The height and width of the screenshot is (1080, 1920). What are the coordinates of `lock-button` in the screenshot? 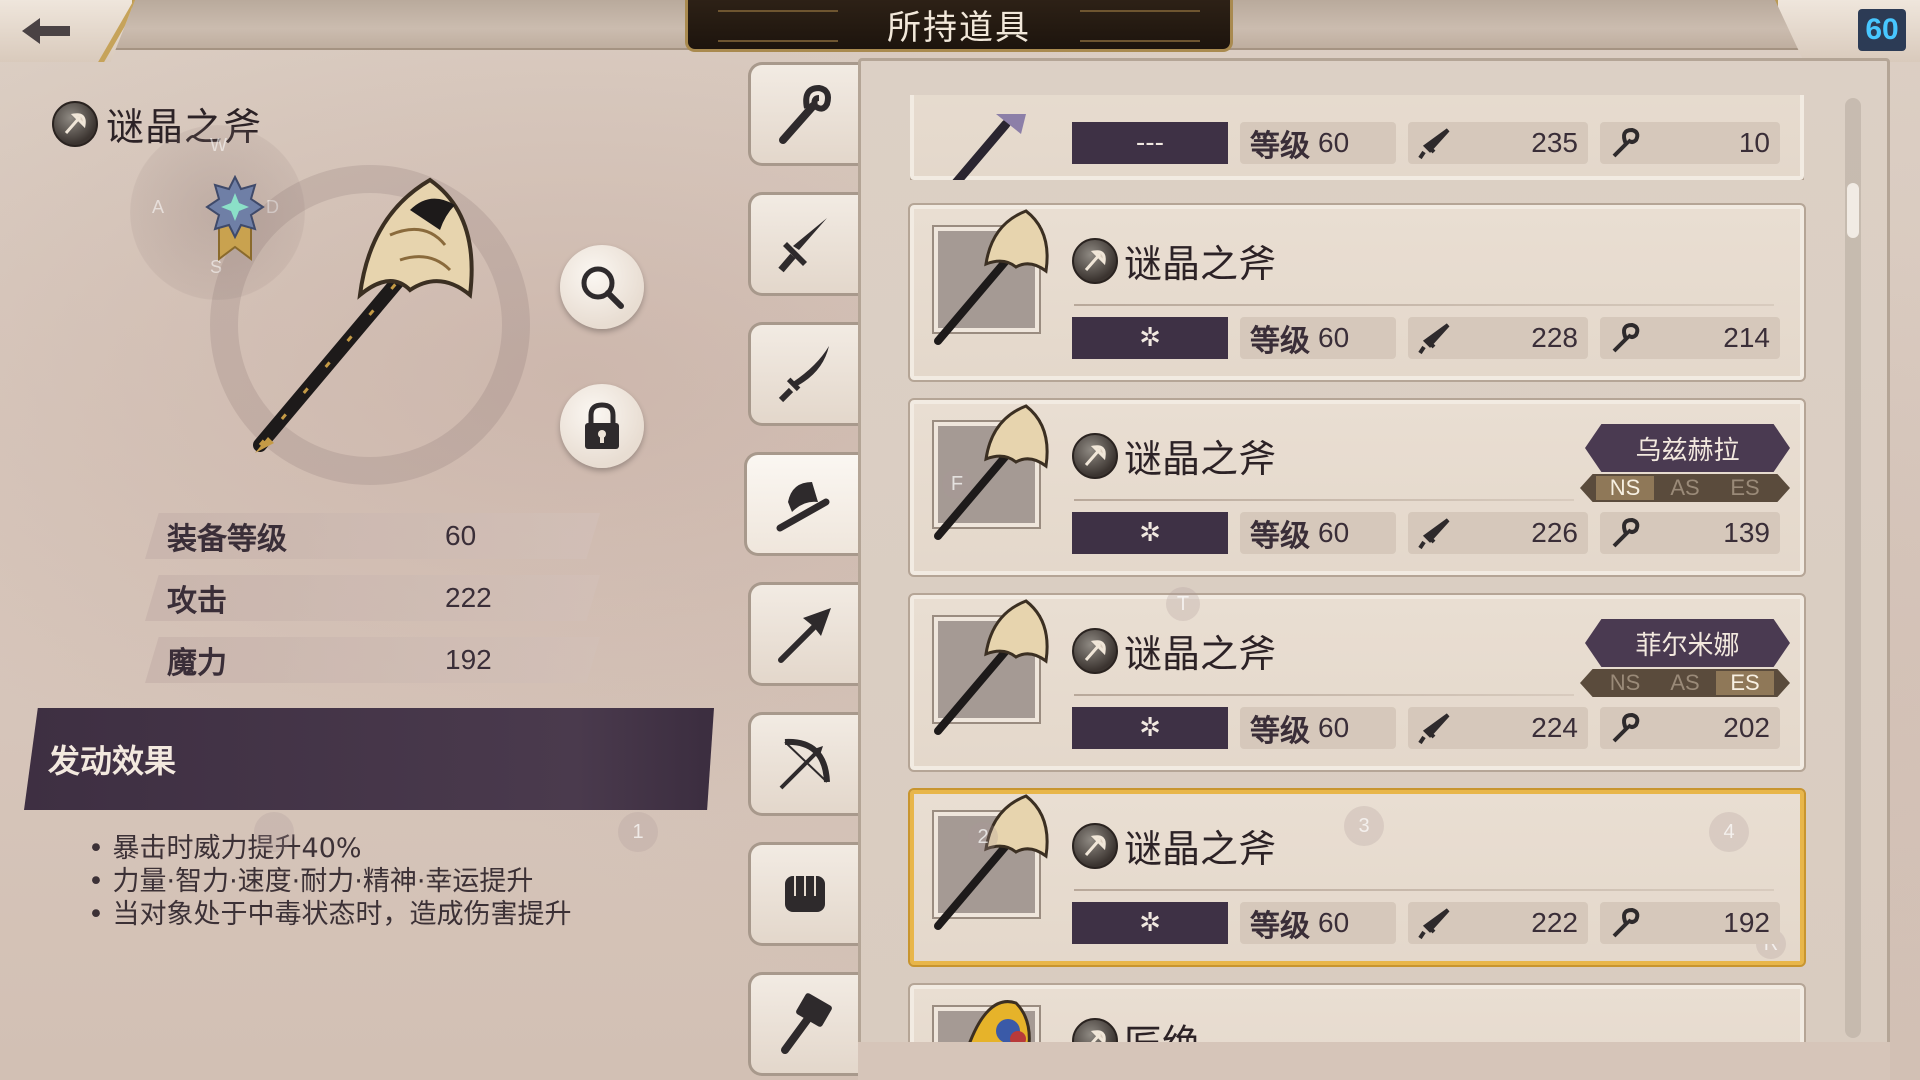 It's located at (602, 426).